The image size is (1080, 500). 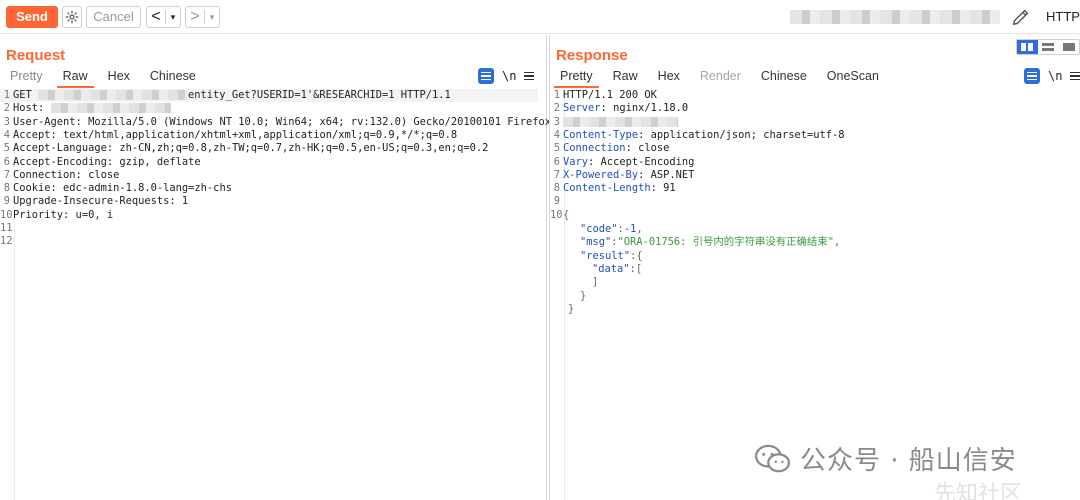 I want to click on request-line-12: 12, so click(x=6, y=241).